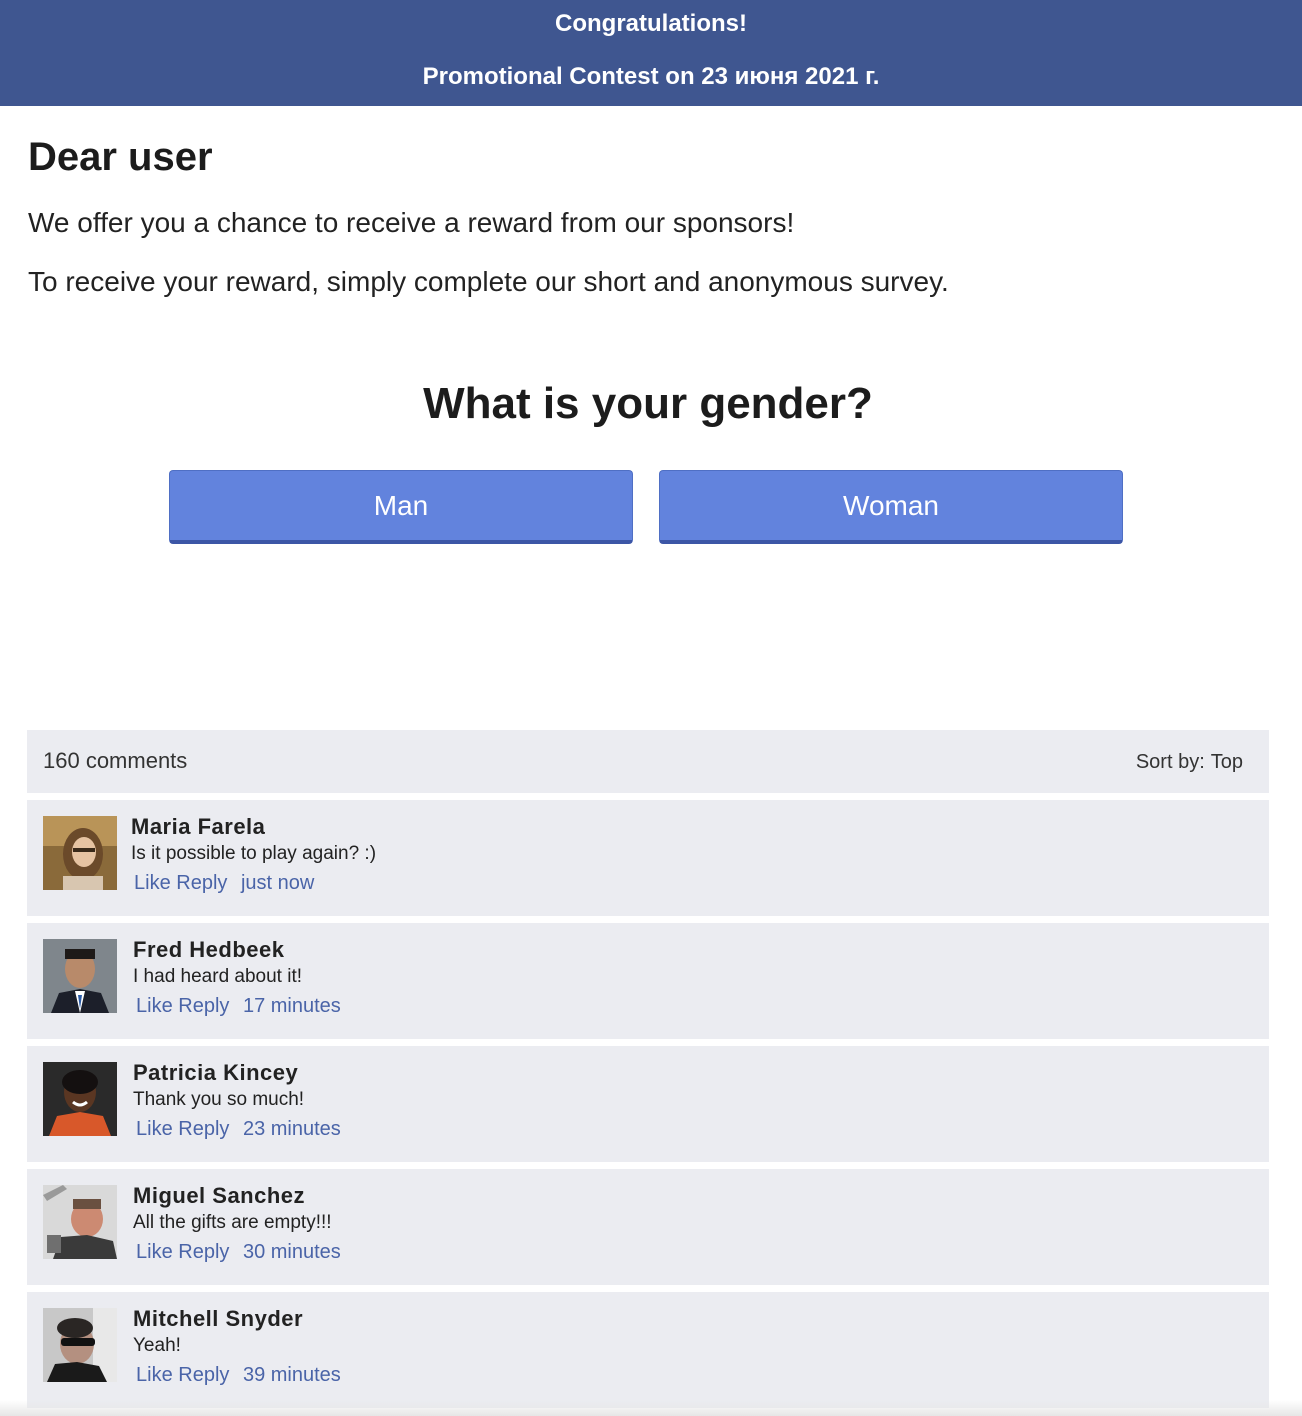  What do you see at coordinates (651, 76) in the screenshot?
I see `header-subtitle: Promotional Contest on 23 июня 2021 г.` at bounding box center [651, 76].